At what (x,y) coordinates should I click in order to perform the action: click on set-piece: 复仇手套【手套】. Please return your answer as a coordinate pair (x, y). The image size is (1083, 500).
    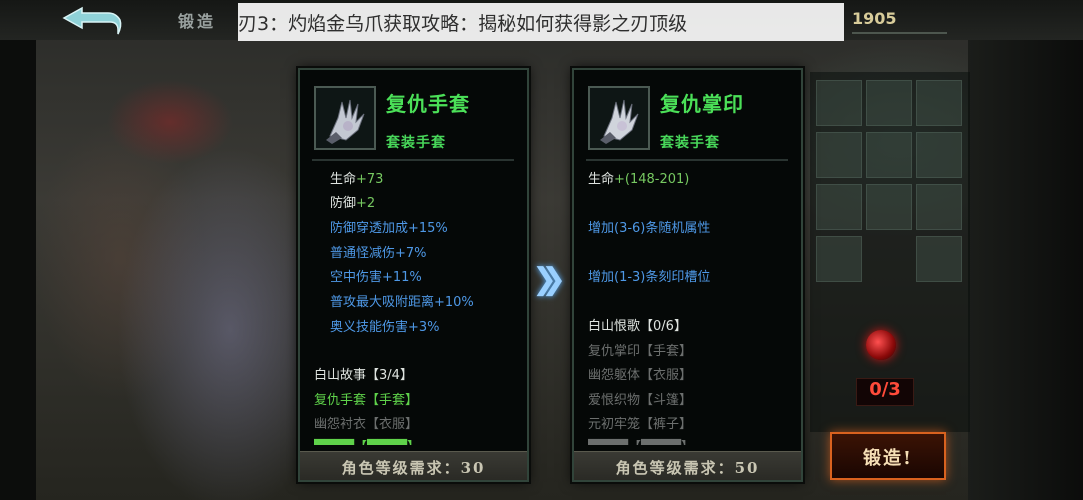
    Looking at the image, I should click on (366, 400).